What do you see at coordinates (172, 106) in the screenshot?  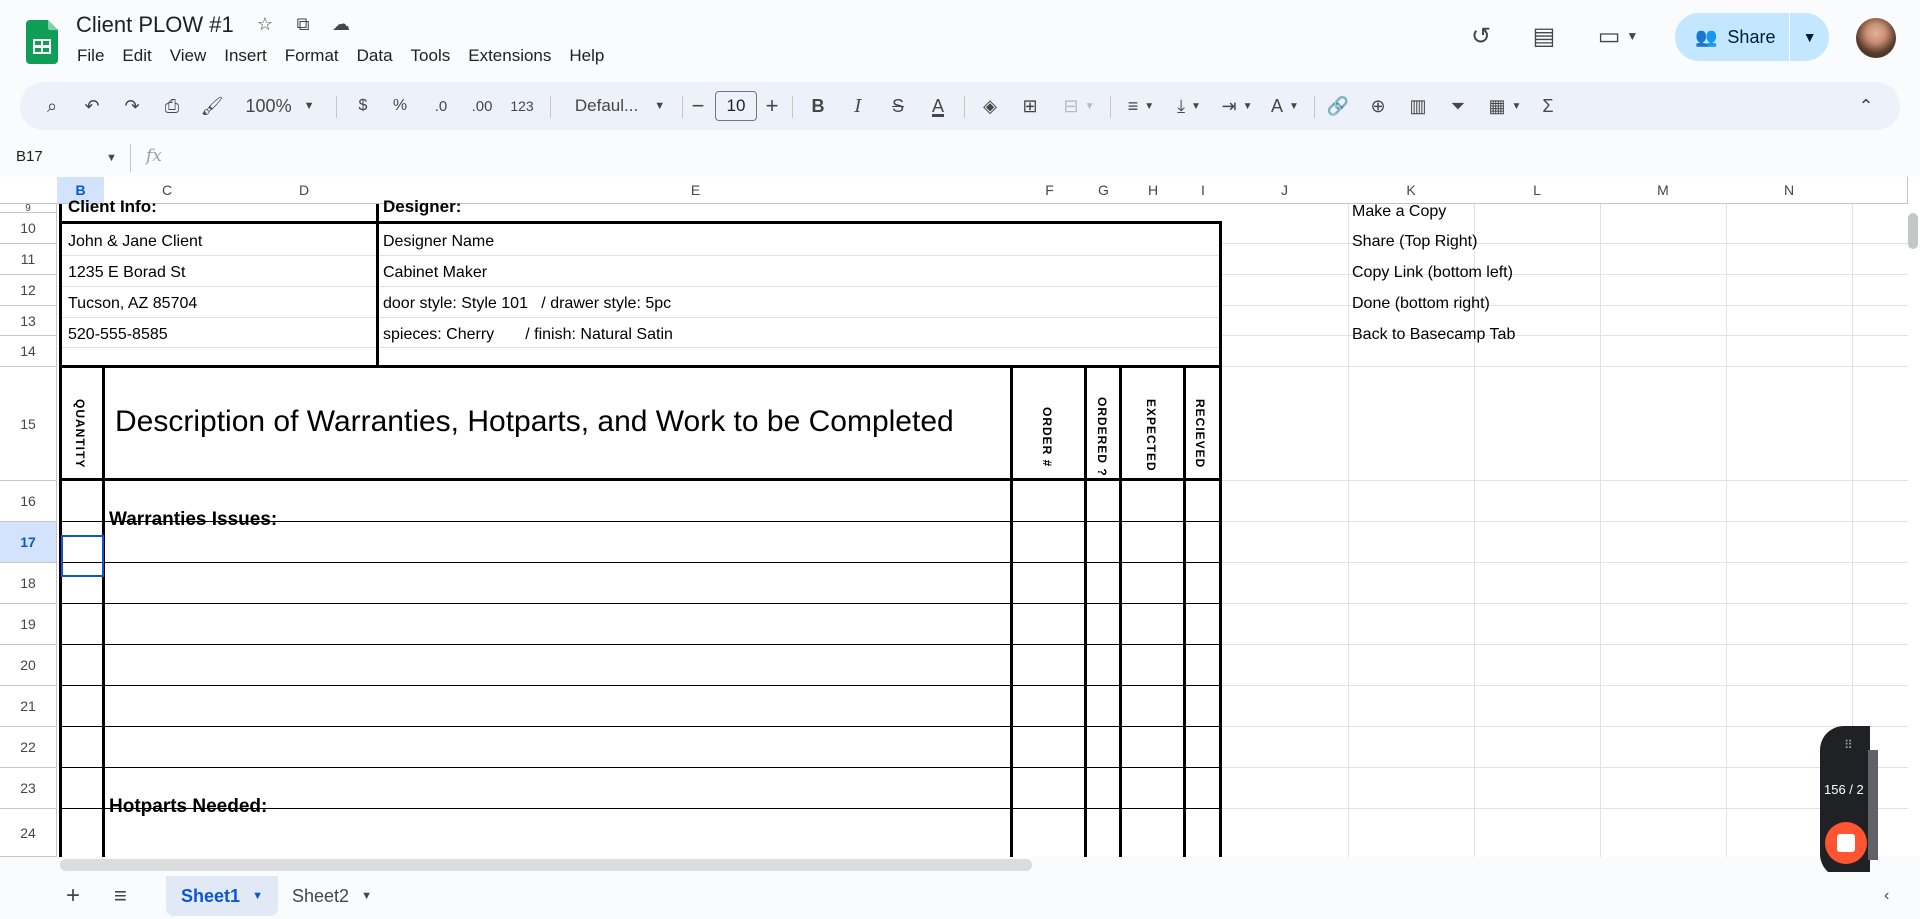 I see `print-icon: ⎙` at bounding box center [172, 106].